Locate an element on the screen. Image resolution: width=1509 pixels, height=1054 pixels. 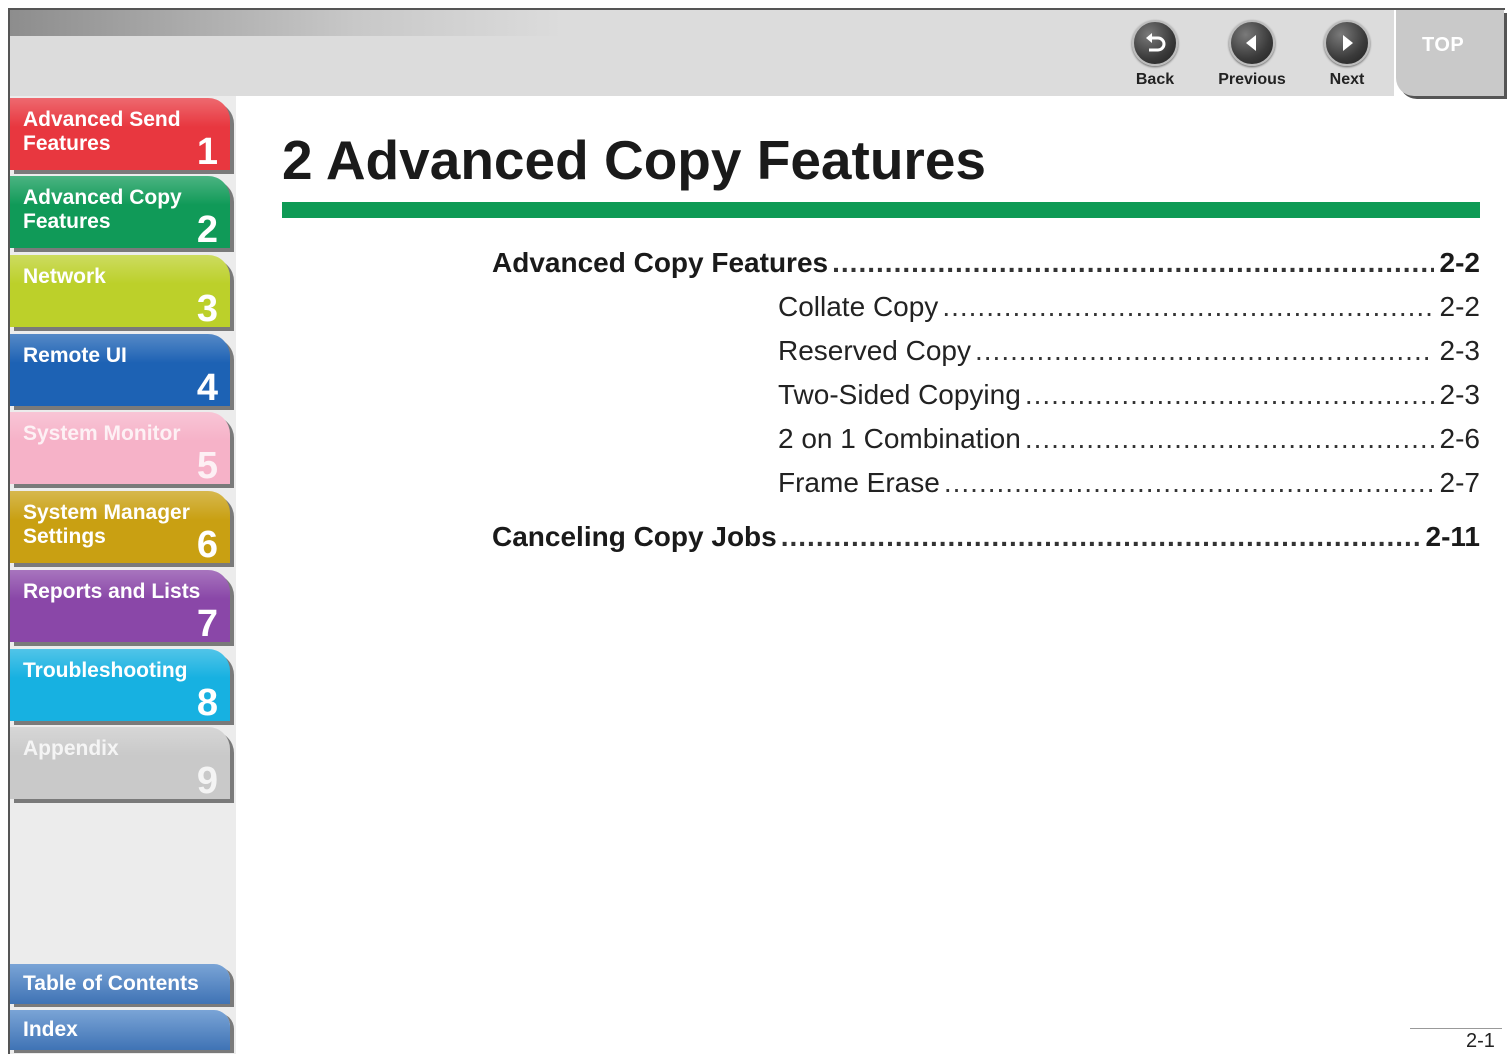
chapter-number: 2 is located at coordinates (207, 228).